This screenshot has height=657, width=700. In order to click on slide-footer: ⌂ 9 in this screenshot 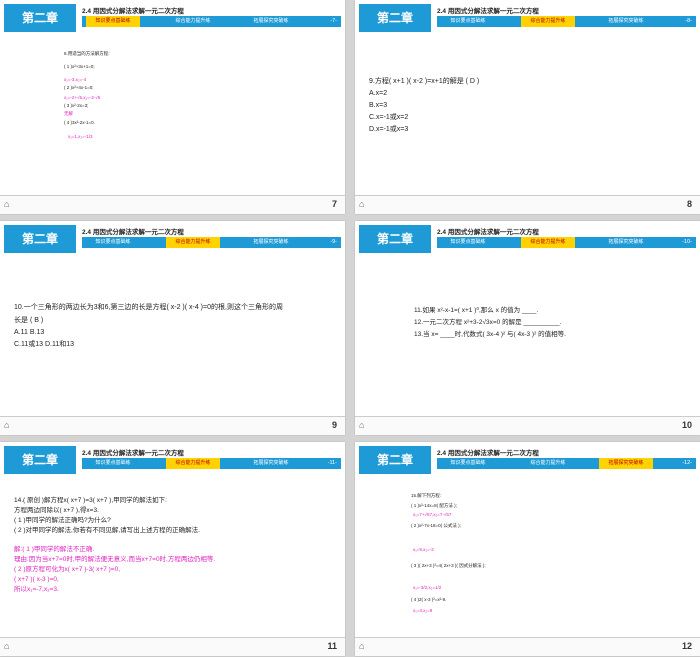, I will do `click(172, 425)`.